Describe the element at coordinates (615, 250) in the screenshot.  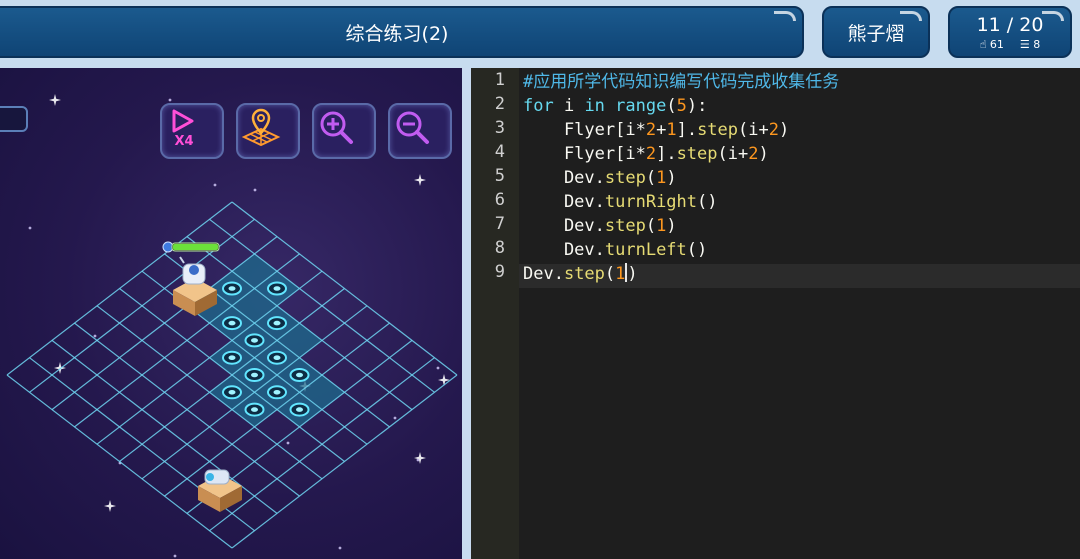
I see `code-line: Dev.turnLeft()` at that location.